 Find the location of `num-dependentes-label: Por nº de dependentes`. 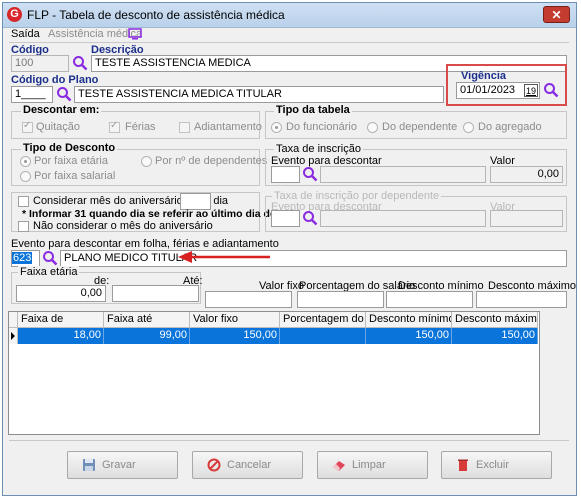

num-dependentes-label: Por nº de dependentes is located at coordinates (211, 161).